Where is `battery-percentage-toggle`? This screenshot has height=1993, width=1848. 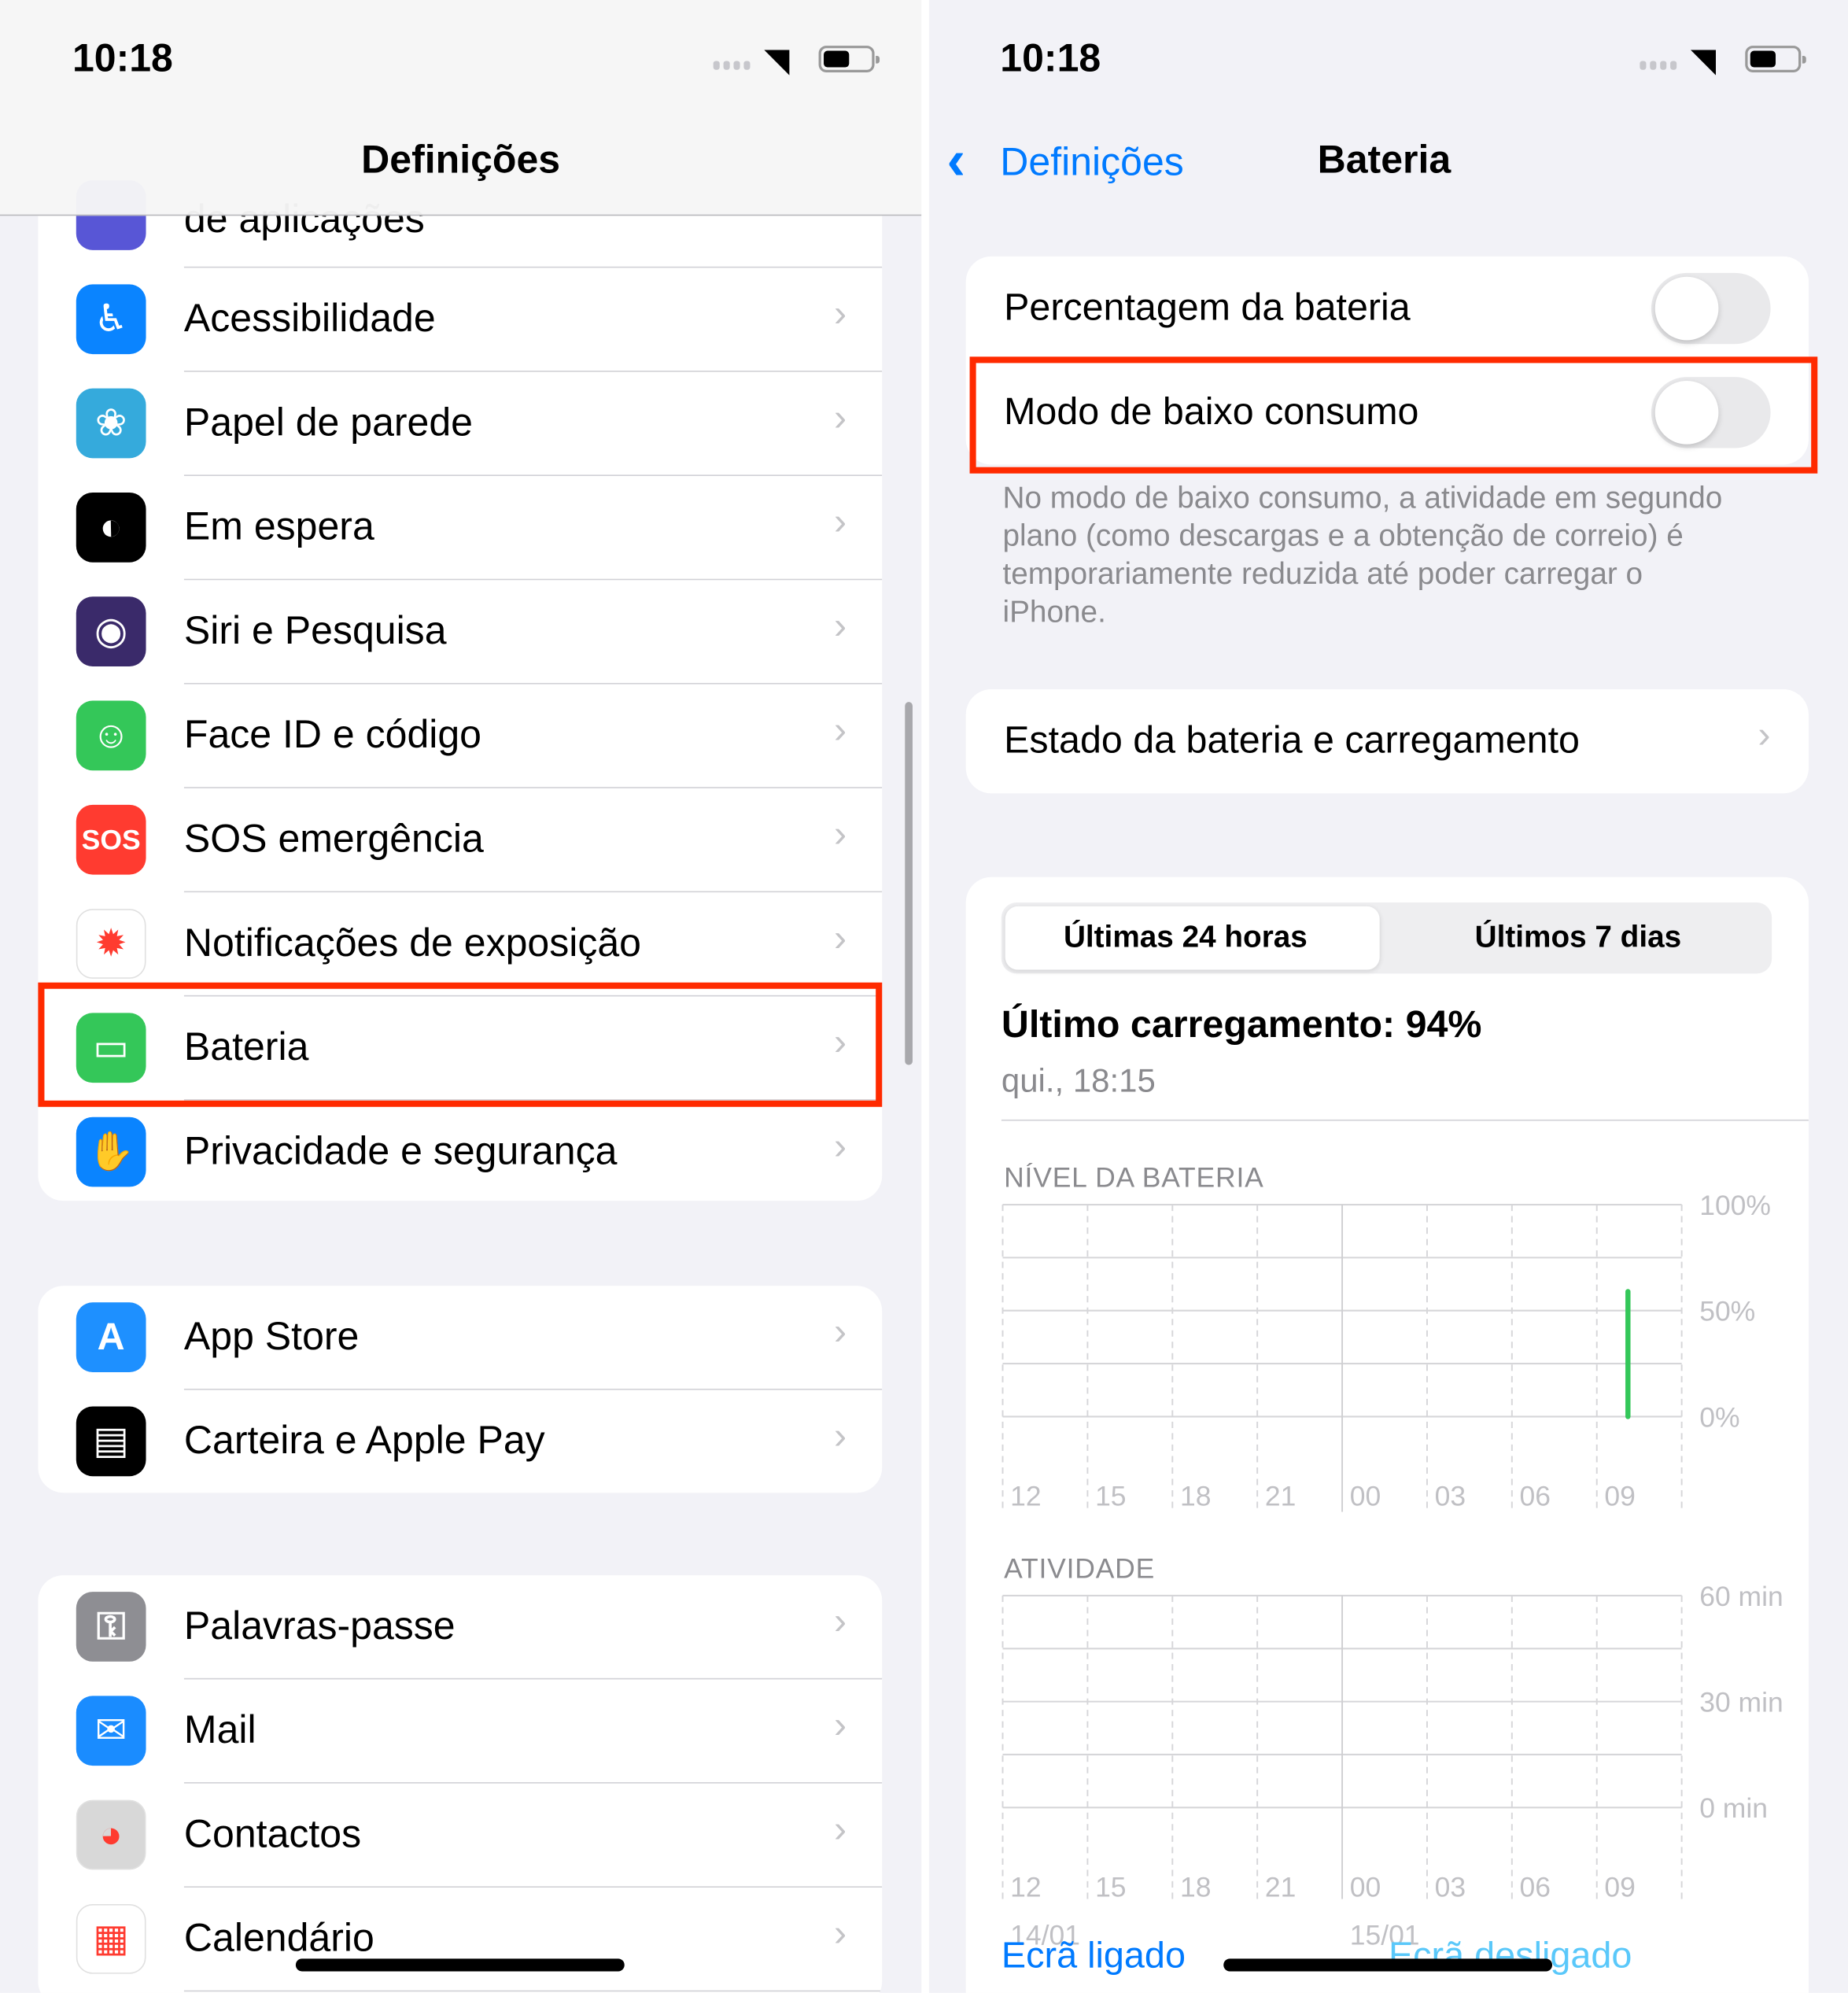
battery-percentage-toggle is located at coordinates (1711, 308).